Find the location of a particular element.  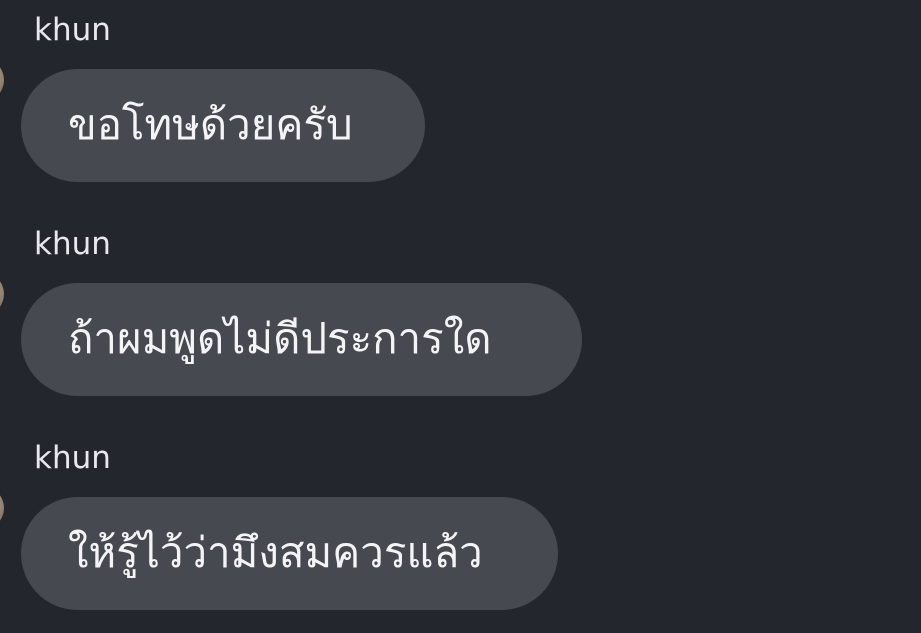

message-bubble: ถ้าผมพูดไม่ดีประการใด is located at coordinates (301, 339).